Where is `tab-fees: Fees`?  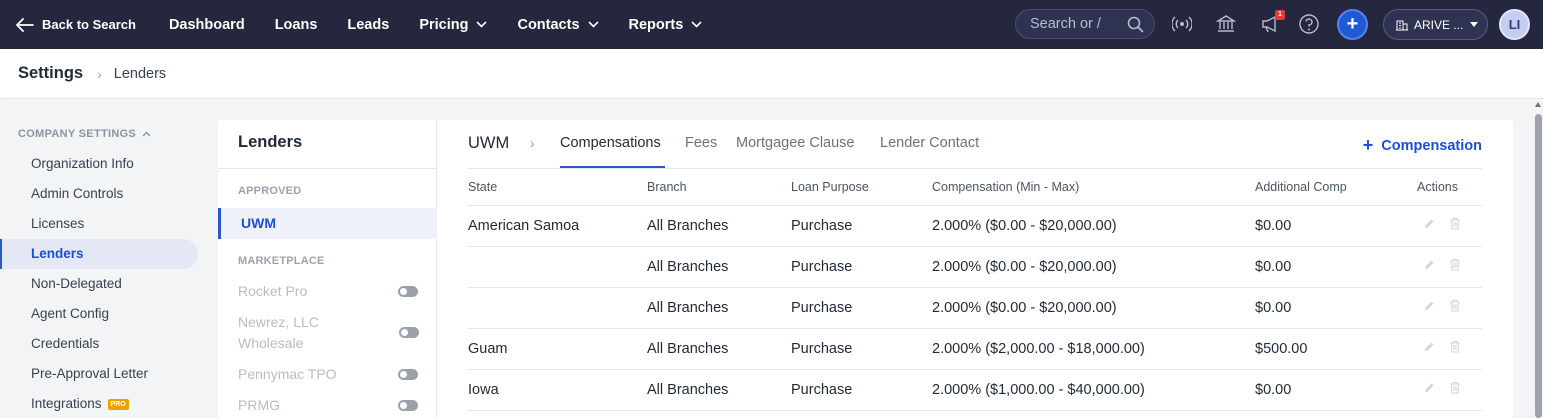 tab-fees: Fees is located at coordinates (701, 143).